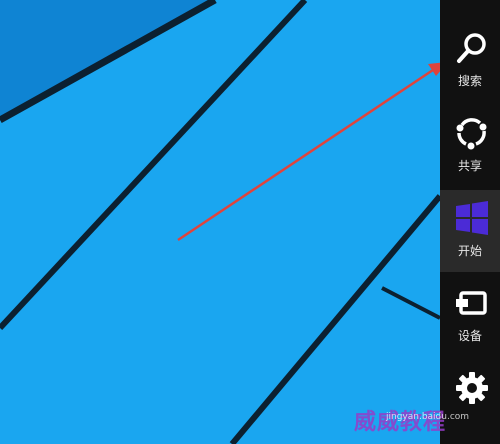 The image size is (500, 444). I want to click on charms-bar: 搜索 共享 开始 设备, so click(470, 222).